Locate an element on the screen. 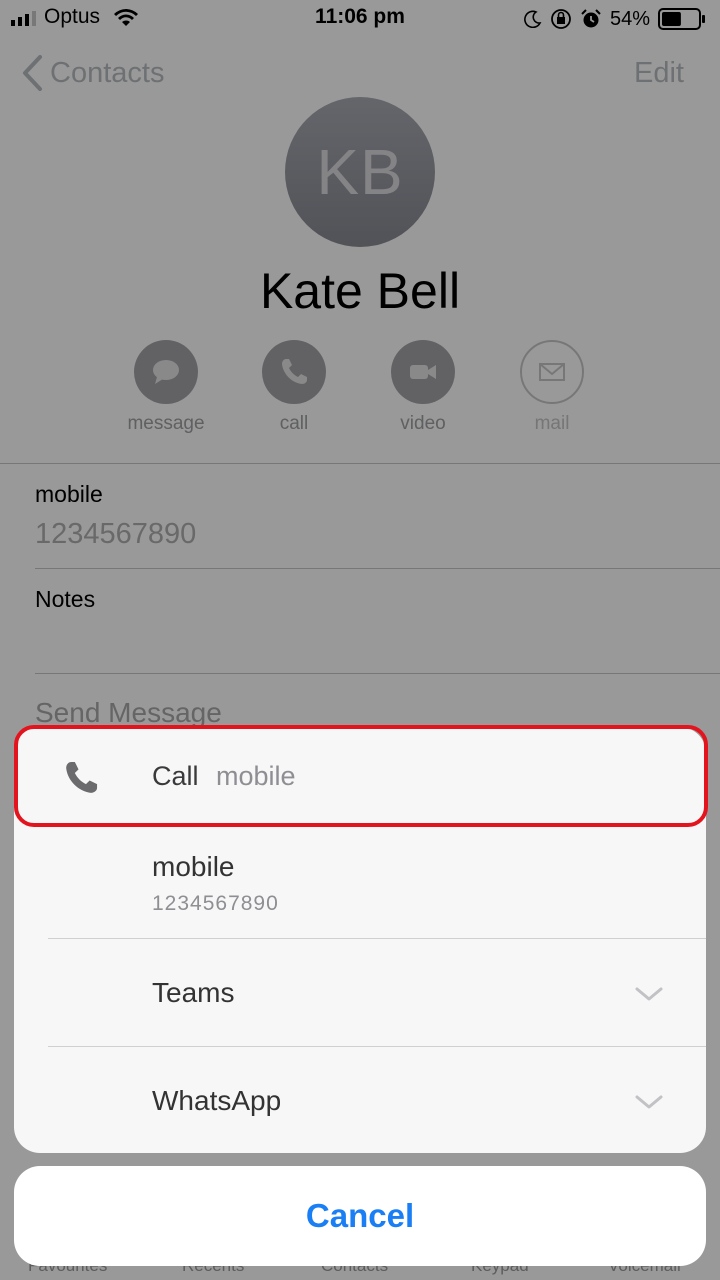 This screenshot has width=720, height=1280. option-teams-label: Teams is located at coordinates (193, 992).